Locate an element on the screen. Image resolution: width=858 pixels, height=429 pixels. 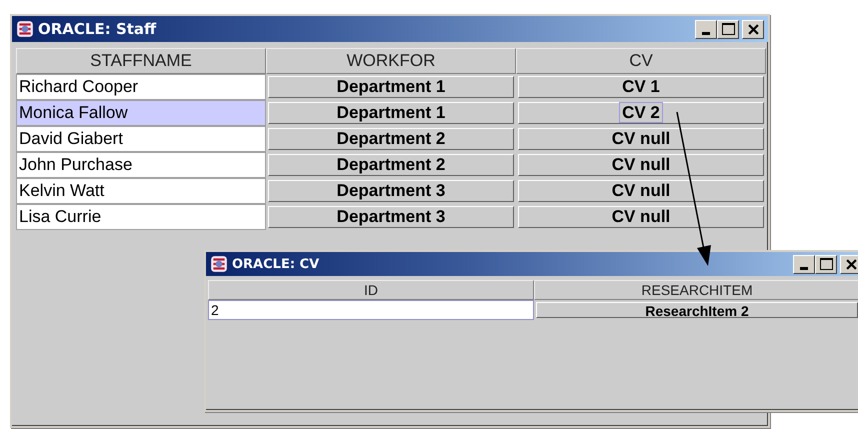
window-title: ORACLE: CV is located at coordinates (276, 264).